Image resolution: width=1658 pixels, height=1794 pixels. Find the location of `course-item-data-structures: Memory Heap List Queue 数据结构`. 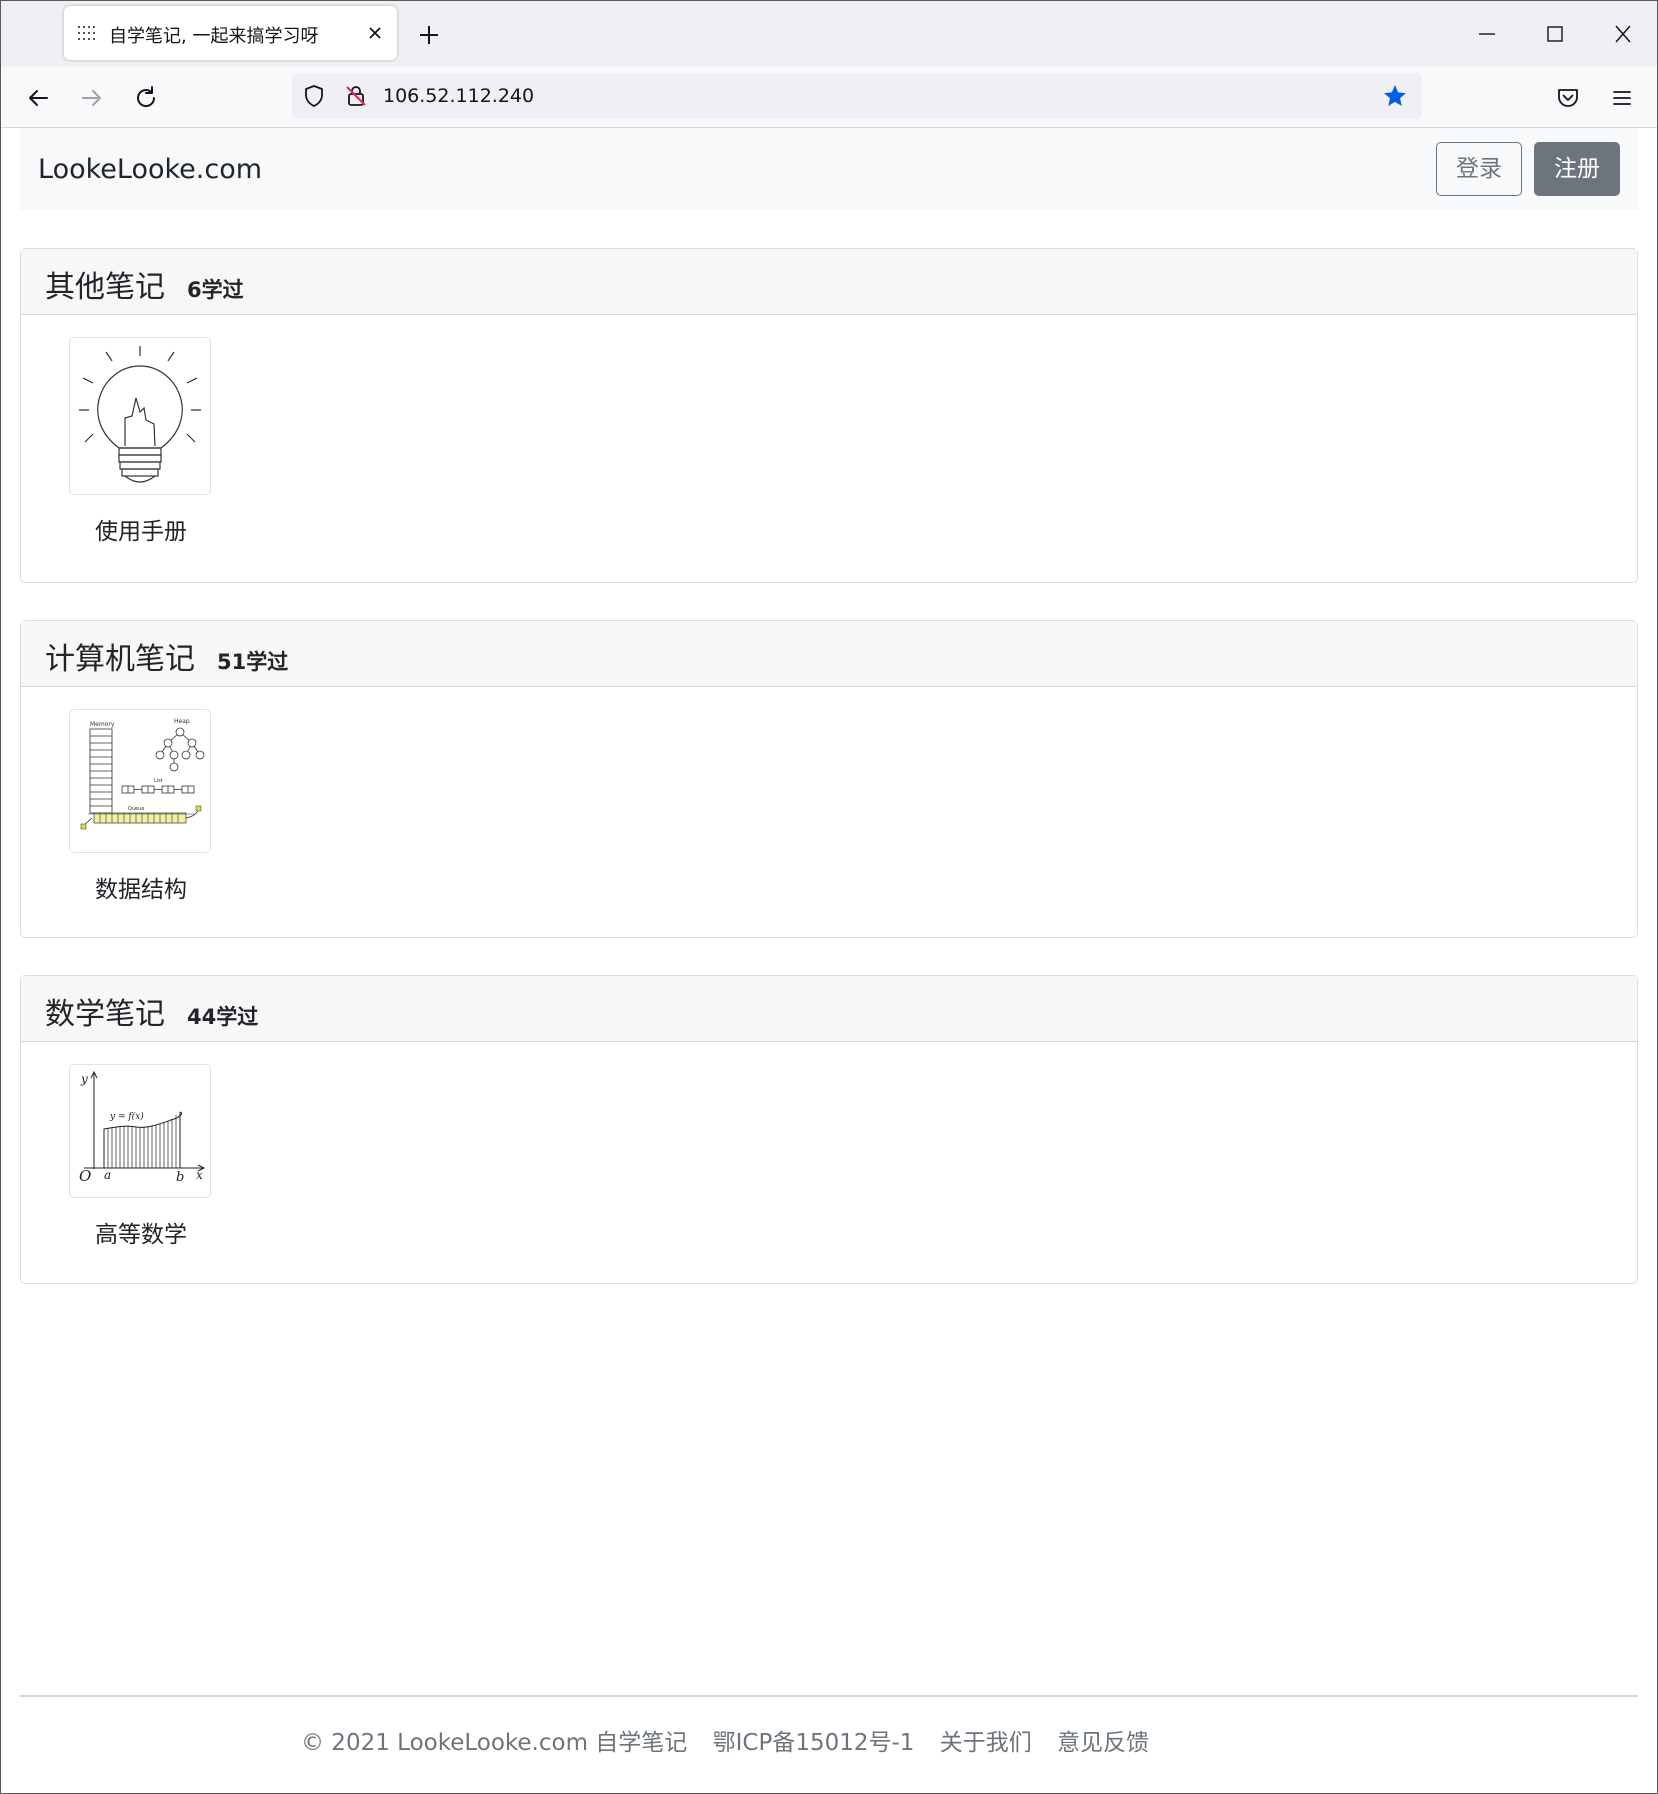

course-item-data-structures: Memory Heap List Queue 数据结构 is located at coordinates (141, 806).